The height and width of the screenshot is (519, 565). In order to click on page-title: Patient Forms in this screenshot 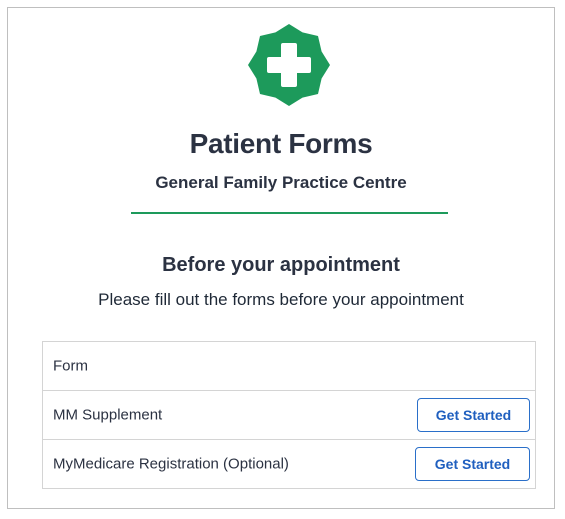, I will do `click(281, 143)`.